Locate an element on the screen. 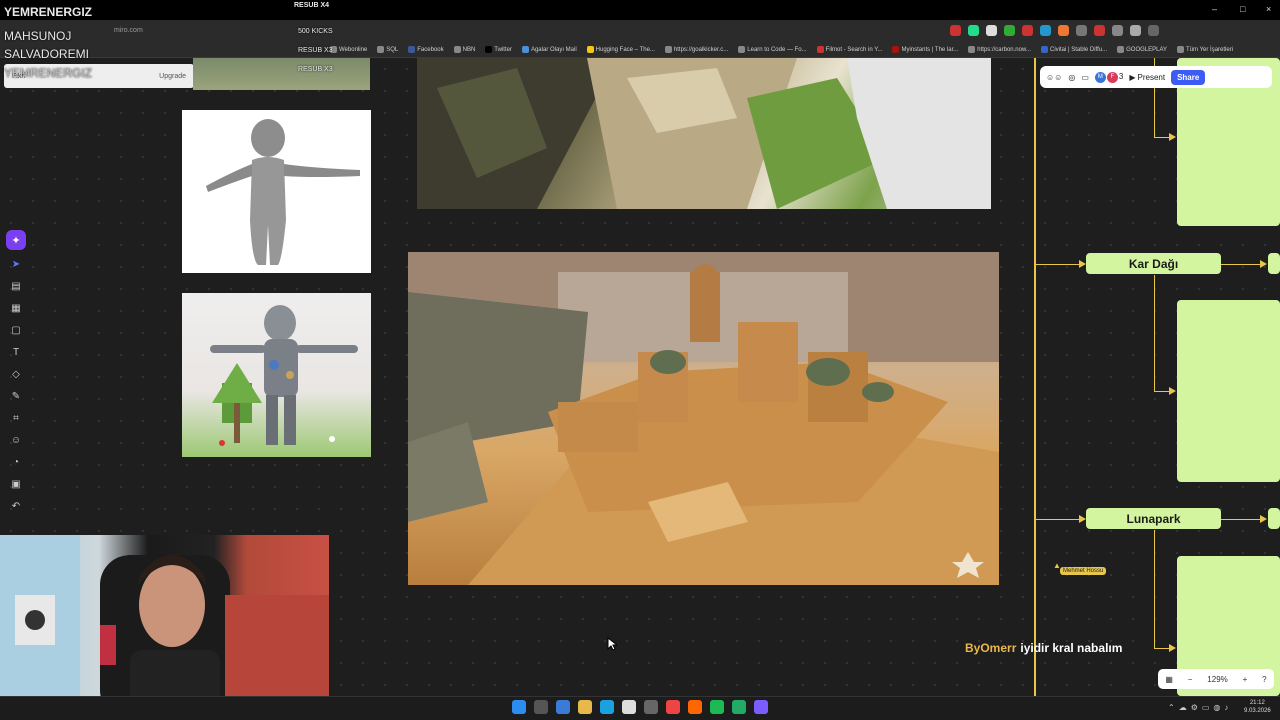 The width and height of the screenshot is (1280, 720). clock-time: 21:12 is located at coordinates (1257, 703).